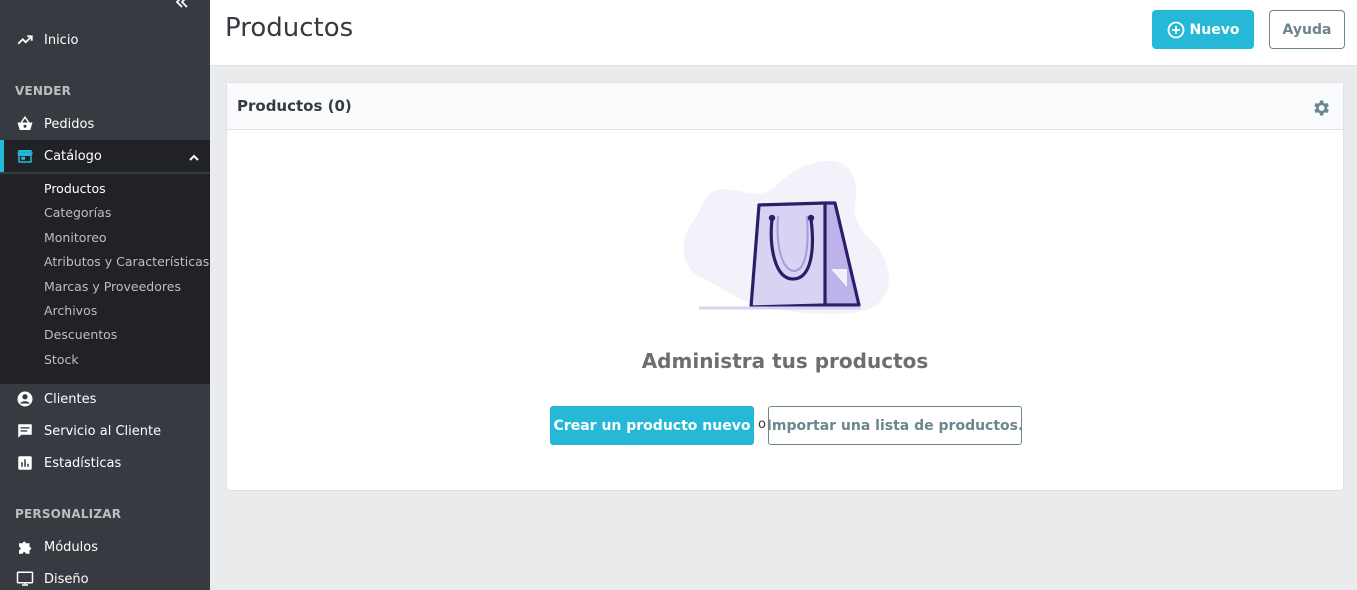 This screenshot has height=590, width=1357. I want to click on add-circle-icon, so click(1176, 30).